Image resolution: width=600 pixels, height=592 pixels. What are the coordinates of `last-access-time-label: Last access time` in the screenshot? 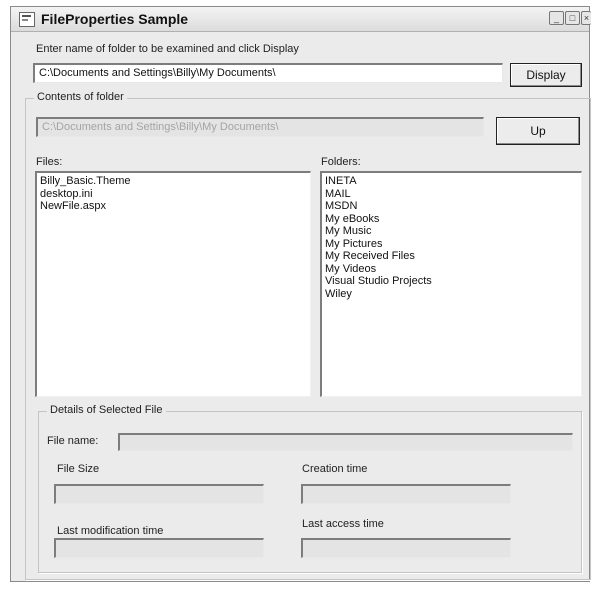 It's located at (343, 524).